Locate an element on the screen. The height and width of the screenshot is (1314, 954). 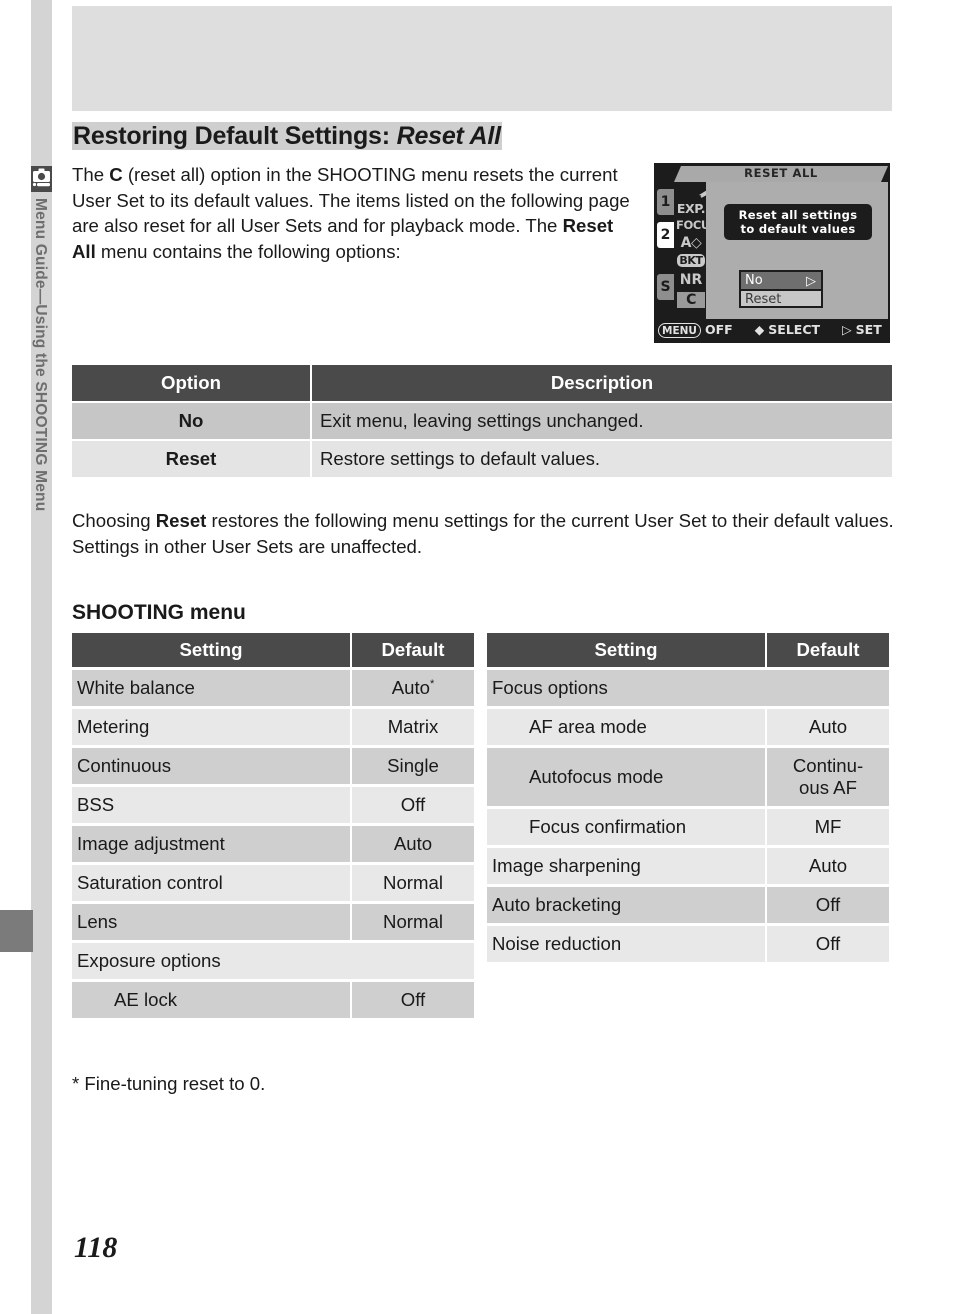
default-image-adjustment: Auto is located at coordinates (413, 842).